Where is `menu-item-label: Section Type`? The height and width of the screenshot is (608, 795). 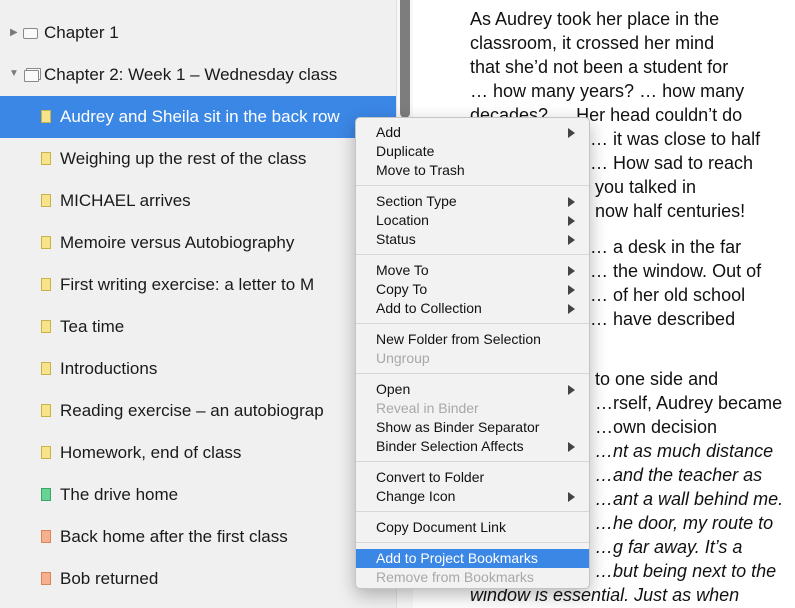
menu-item-label: Section Type is located at coordinates (416, 201).